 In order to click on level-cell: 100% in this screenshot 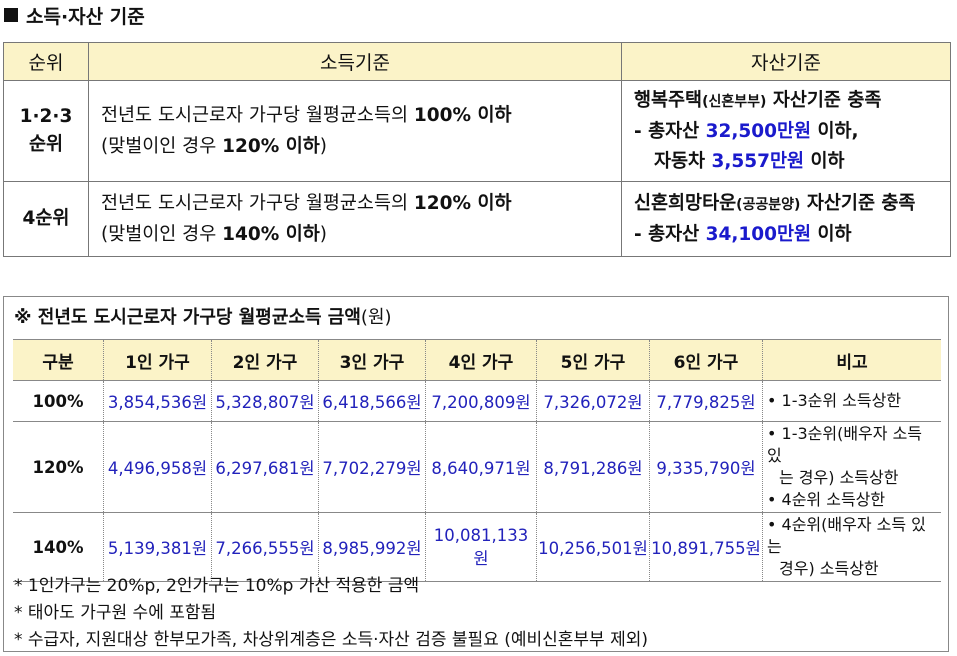, I will do `click(58, 401)`.